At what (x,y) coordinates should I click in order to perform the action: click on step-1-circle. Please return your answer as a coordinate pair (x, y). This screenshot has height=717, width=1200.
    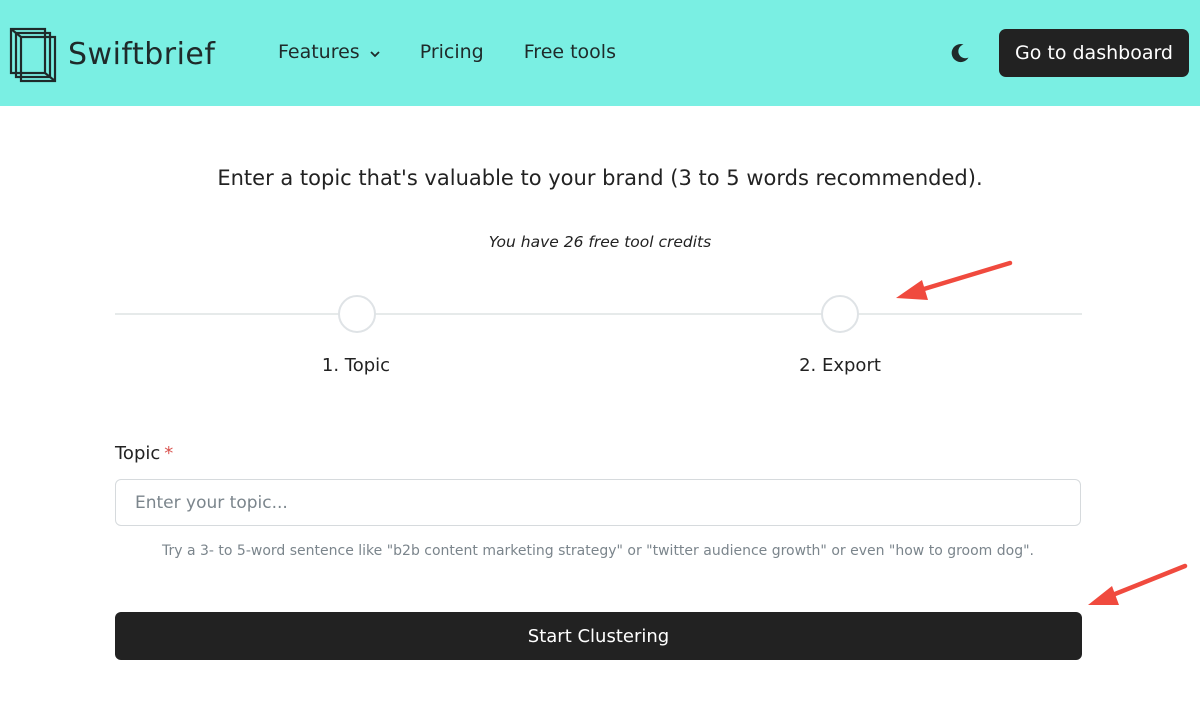
    Looking at the image, I should click on (357, 314).